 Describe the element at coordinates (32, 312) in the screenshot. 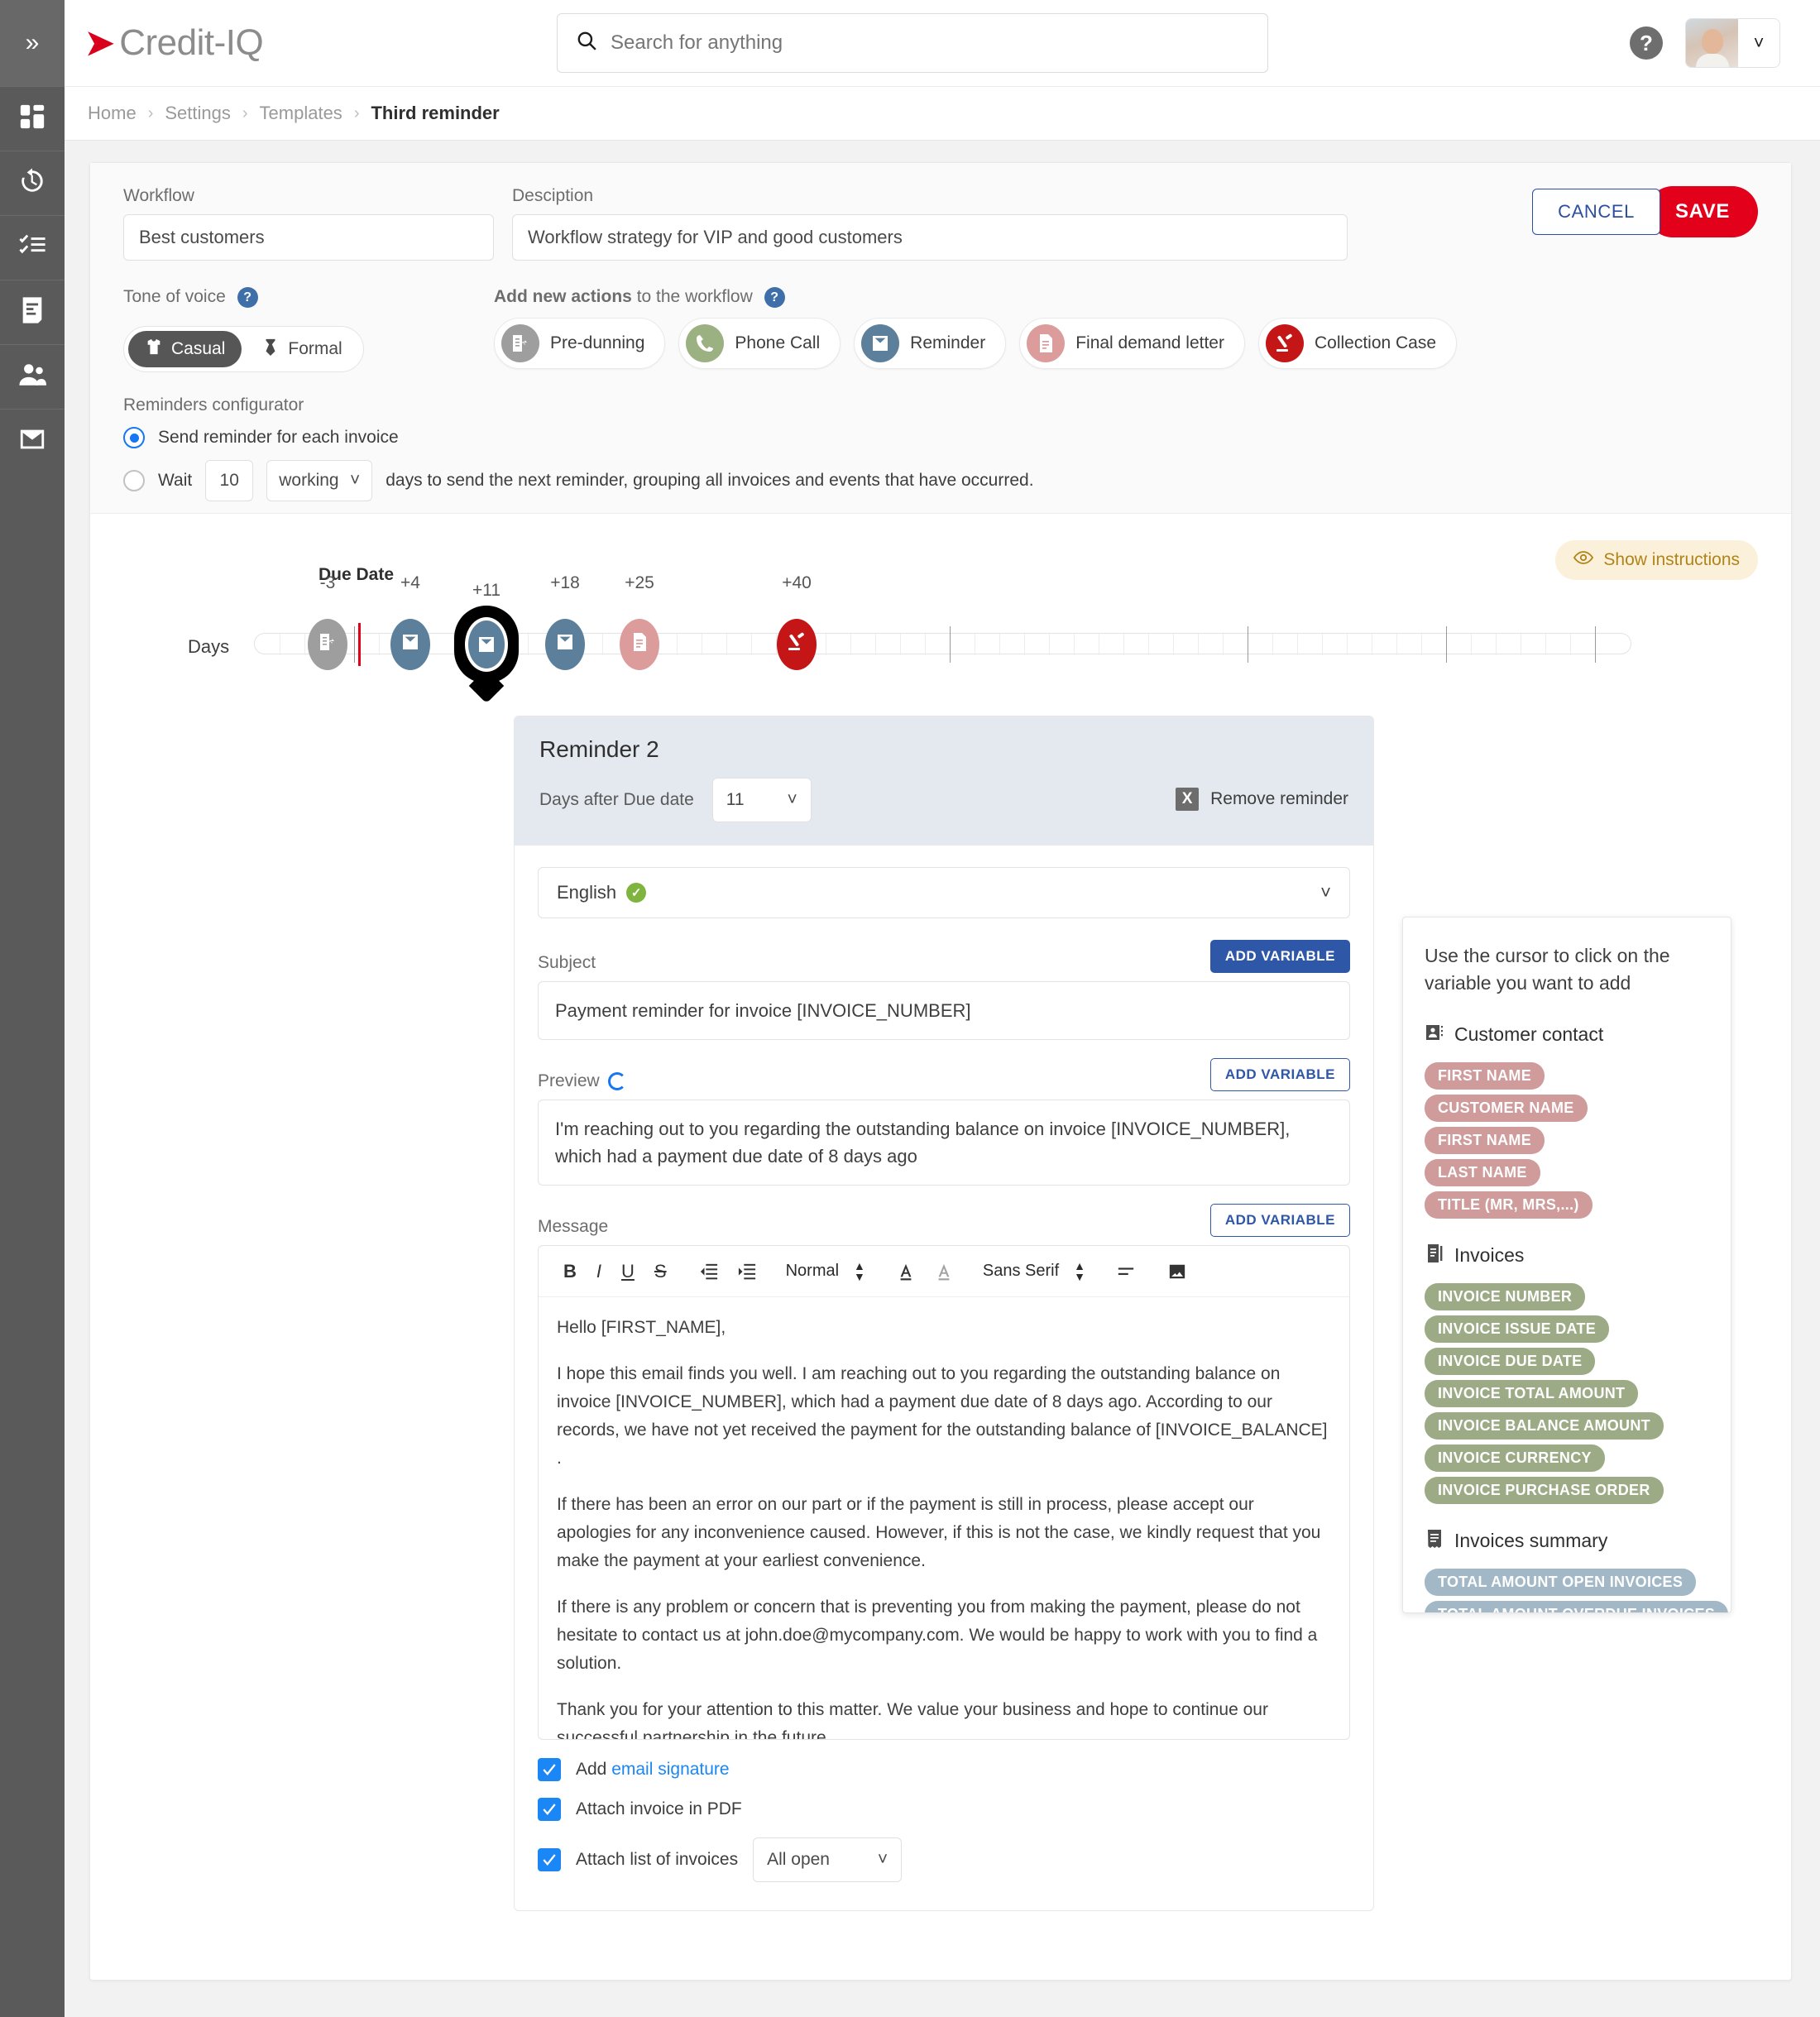

I see `sidebar-item-invoices` at that location.